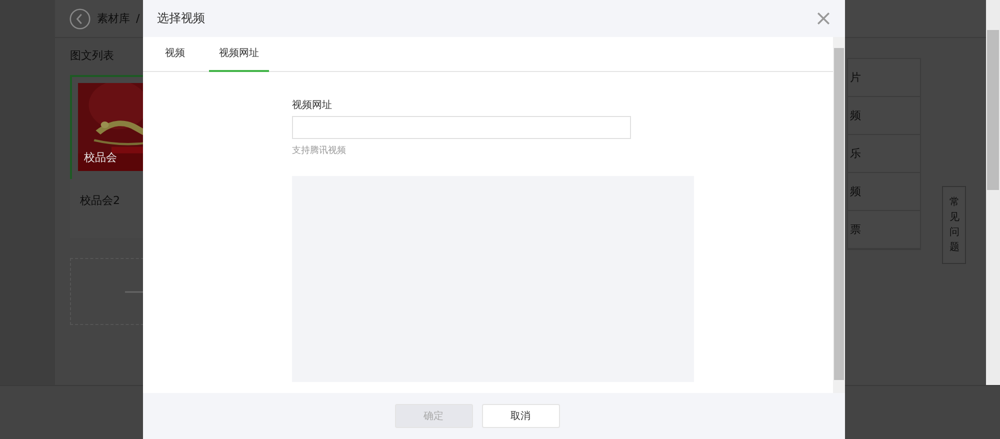 The image size is (1000, 439). I want to click on article-caption: 校品会, so click(100, 157).